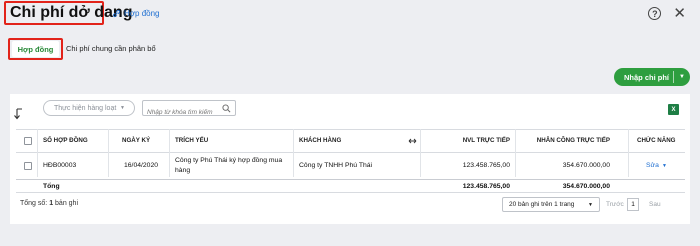  Describe the element at coordinates (412, 141) in the screenshot. I see `column-settings-icon` at that location.